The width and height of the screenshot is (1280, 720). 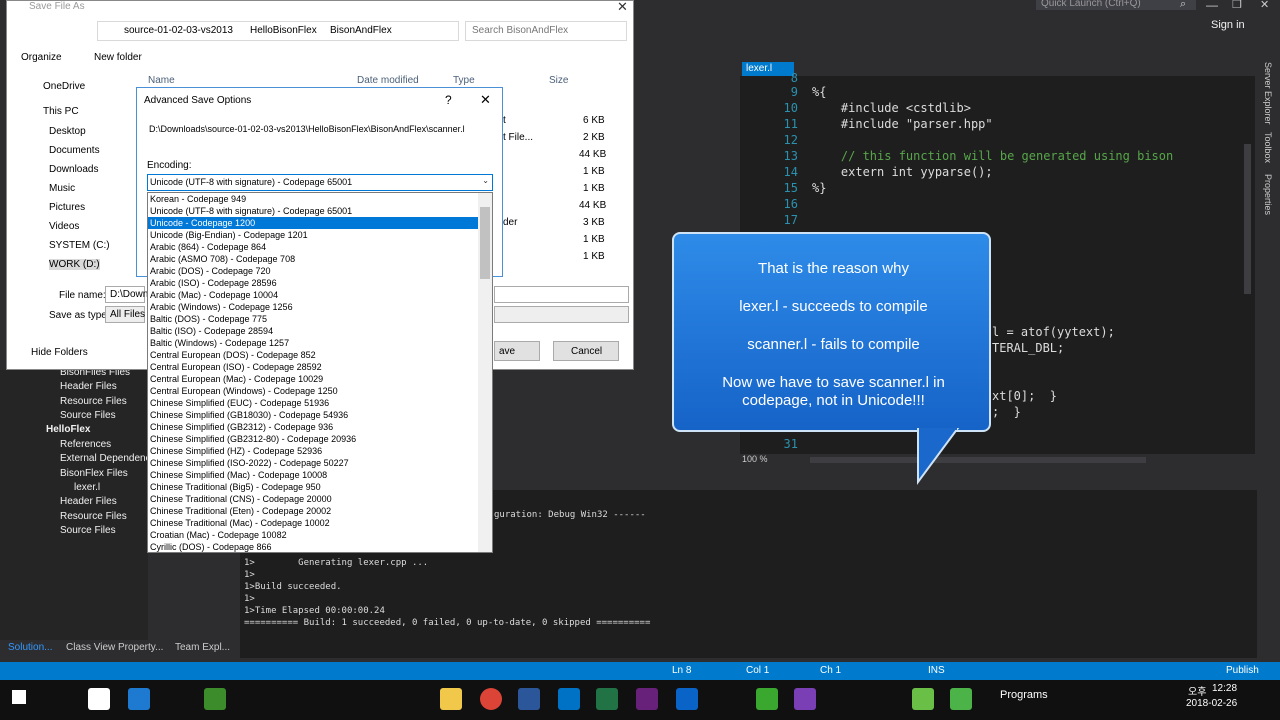 What do you see at coordinates (978, 460) in the screenshot?
I see `horizontal-scrollbar` at bounding box center [978, 460].